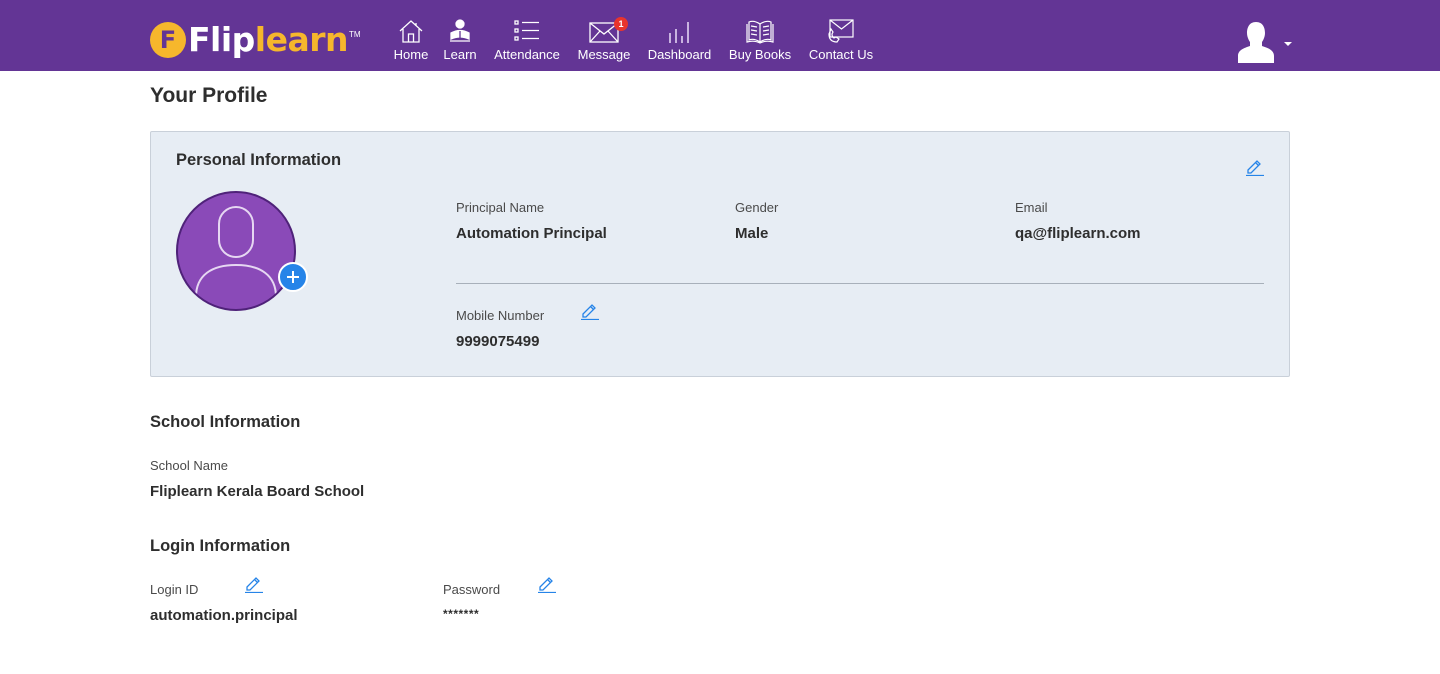 This screenshot has height=674, width=1440. I want to click on home-icon, so click(411, 30).